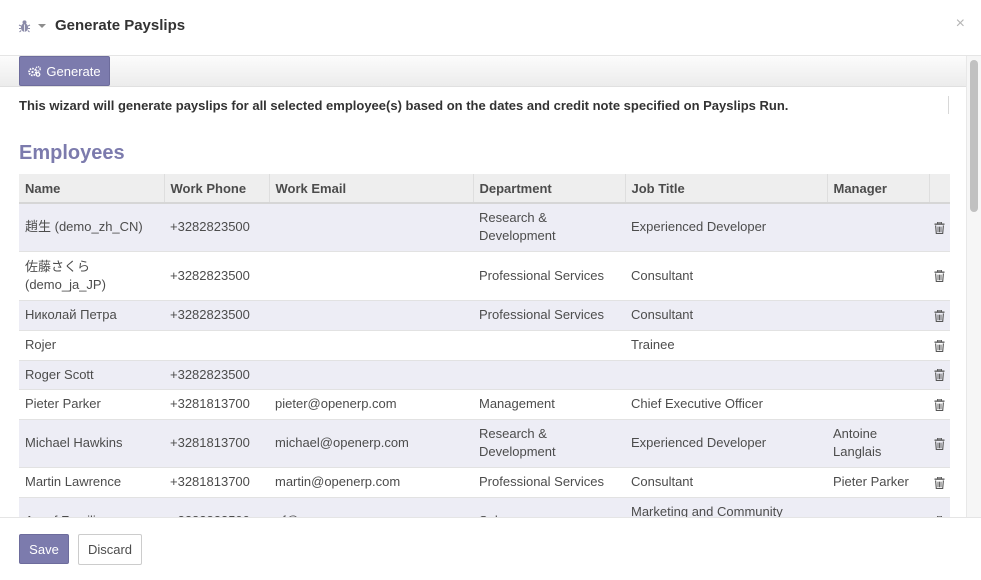 The height and width of the screenshot is (580, 981). I want to click on generate-button: Generate, so click(64, 71).